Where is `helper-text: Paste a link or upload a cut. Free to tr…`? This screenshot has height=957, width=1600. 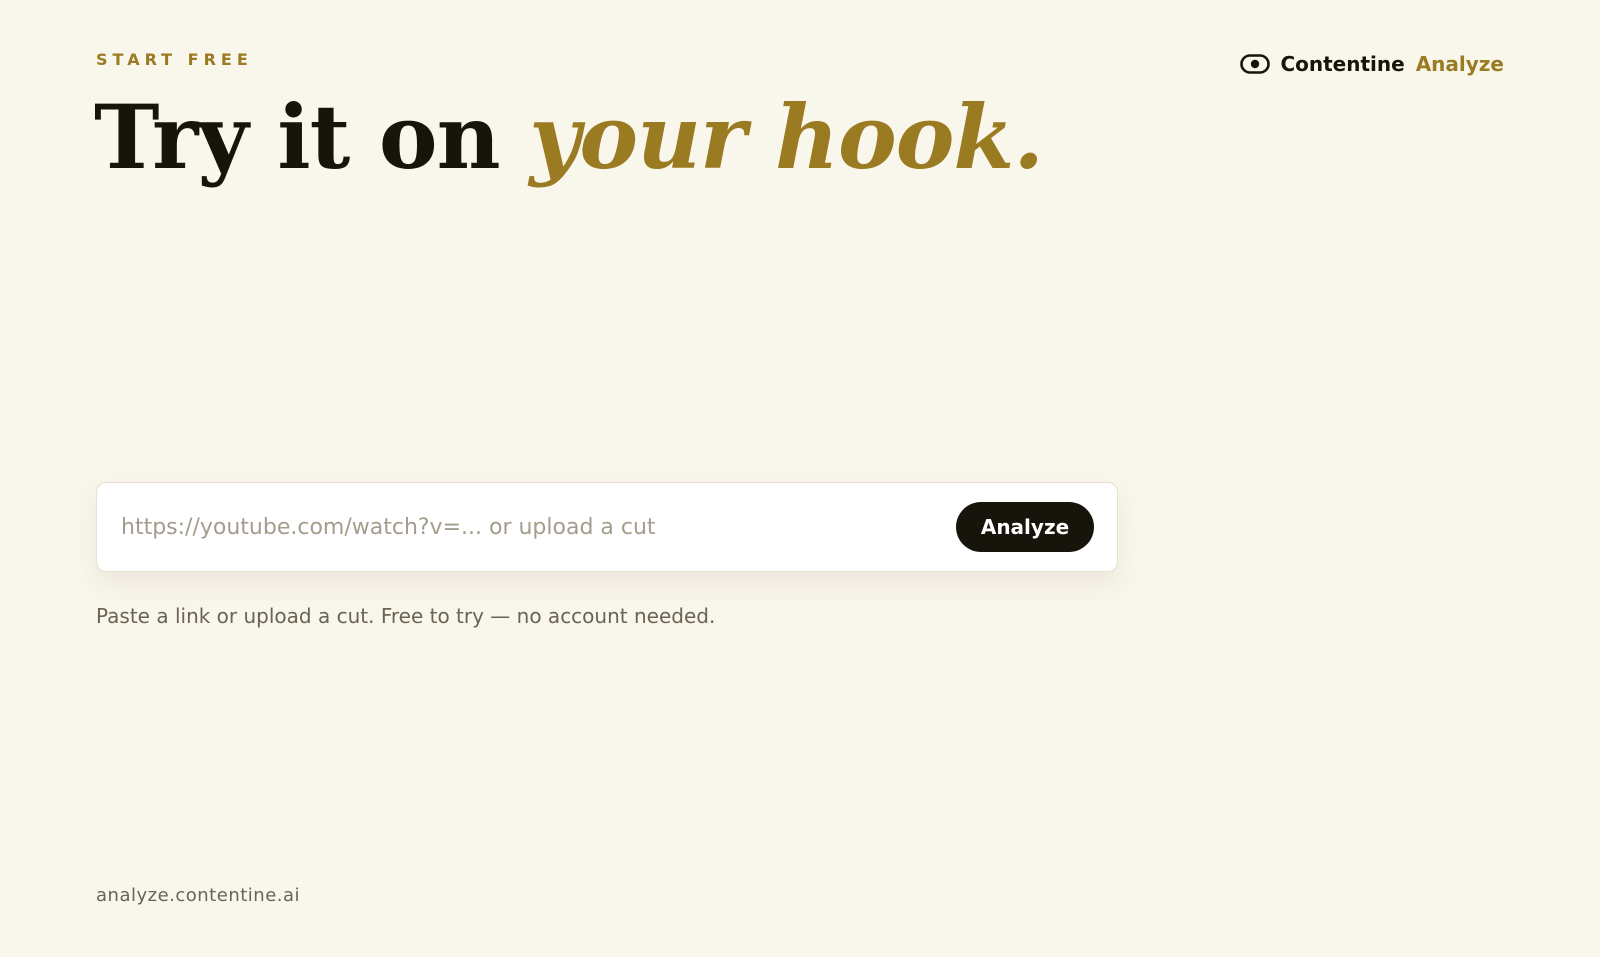 helper-text: Paste a link or upload a cut. Free to tr… is located at coordinates (406, 616).